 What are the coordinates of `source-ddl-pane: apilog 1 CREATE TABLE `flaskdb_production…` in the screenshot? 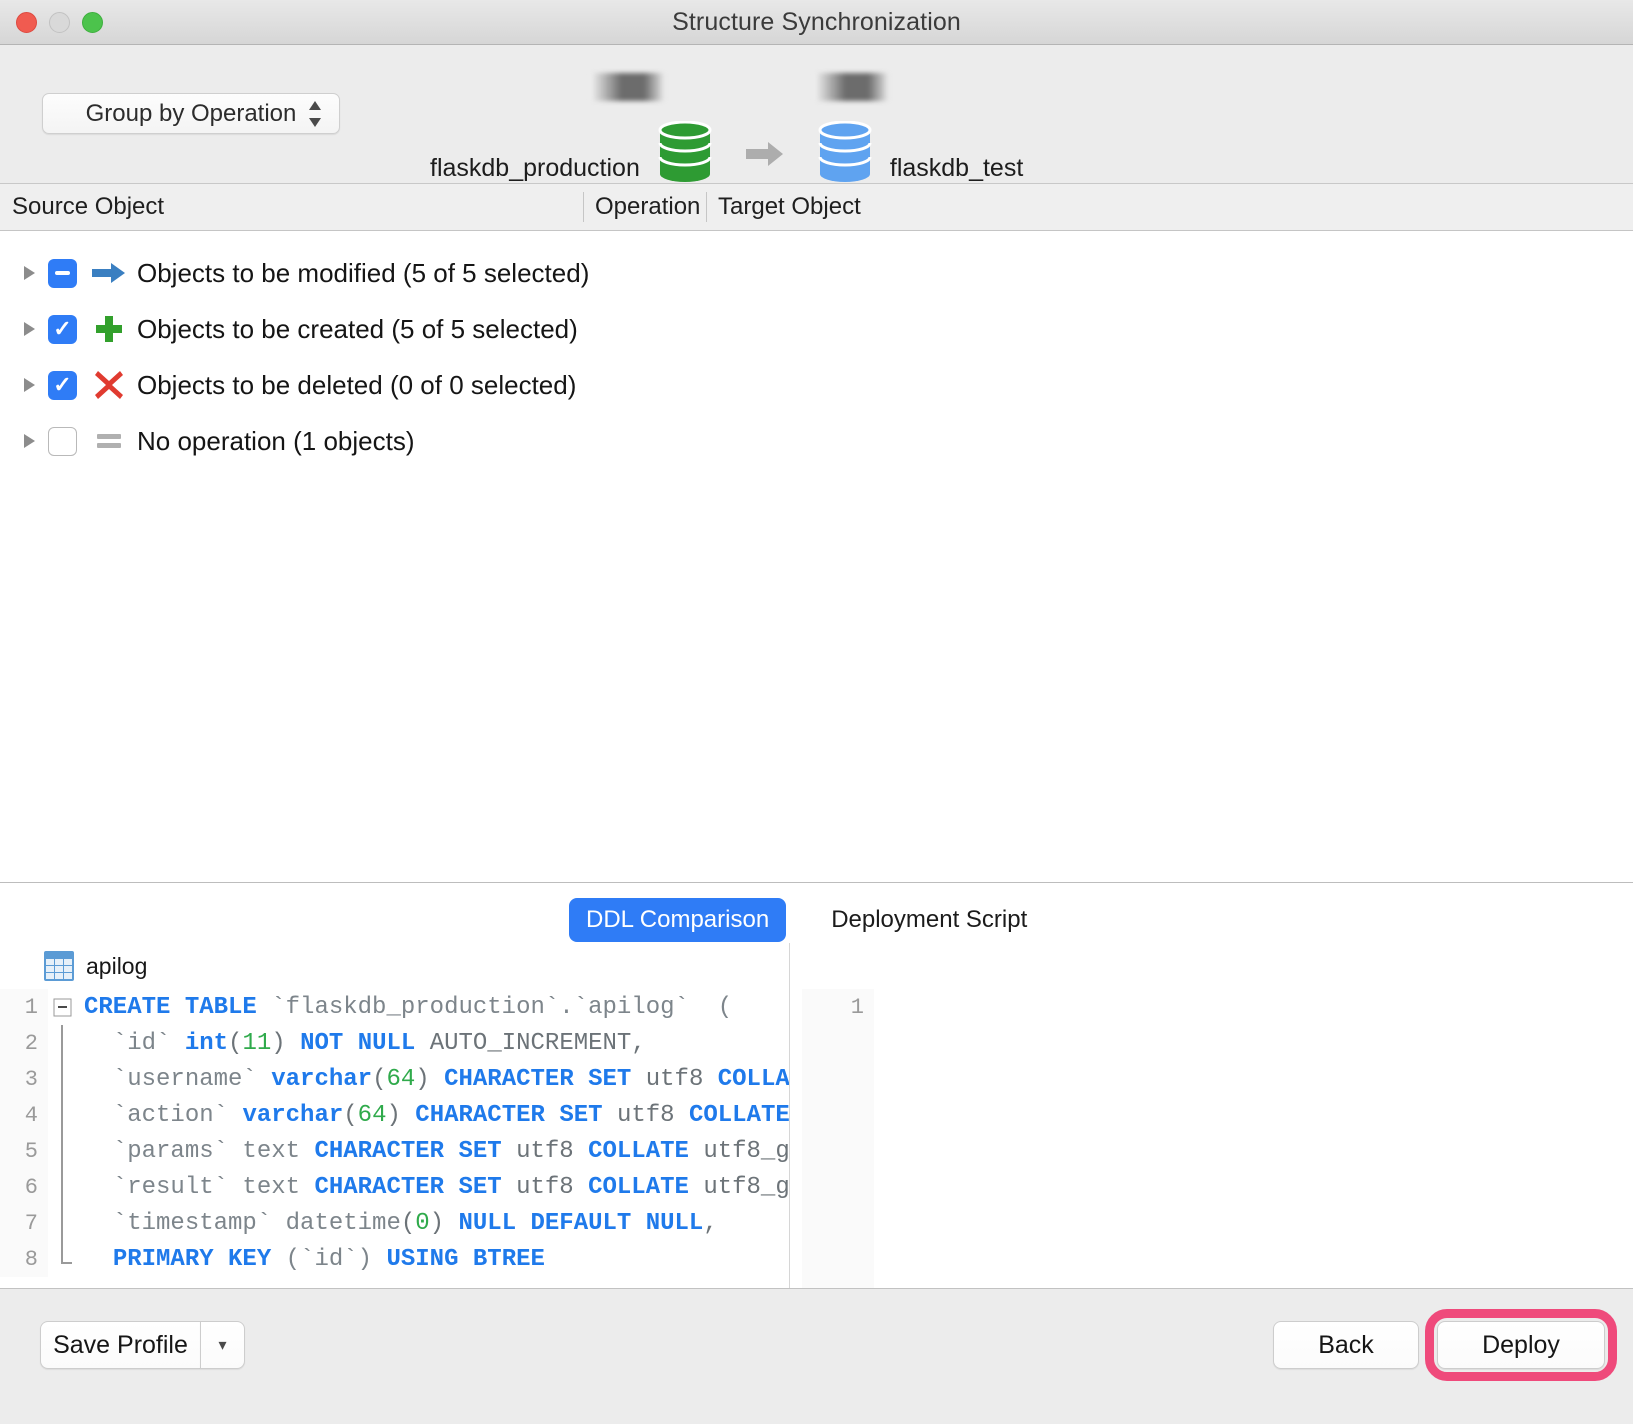 It's located at (395, 1115).